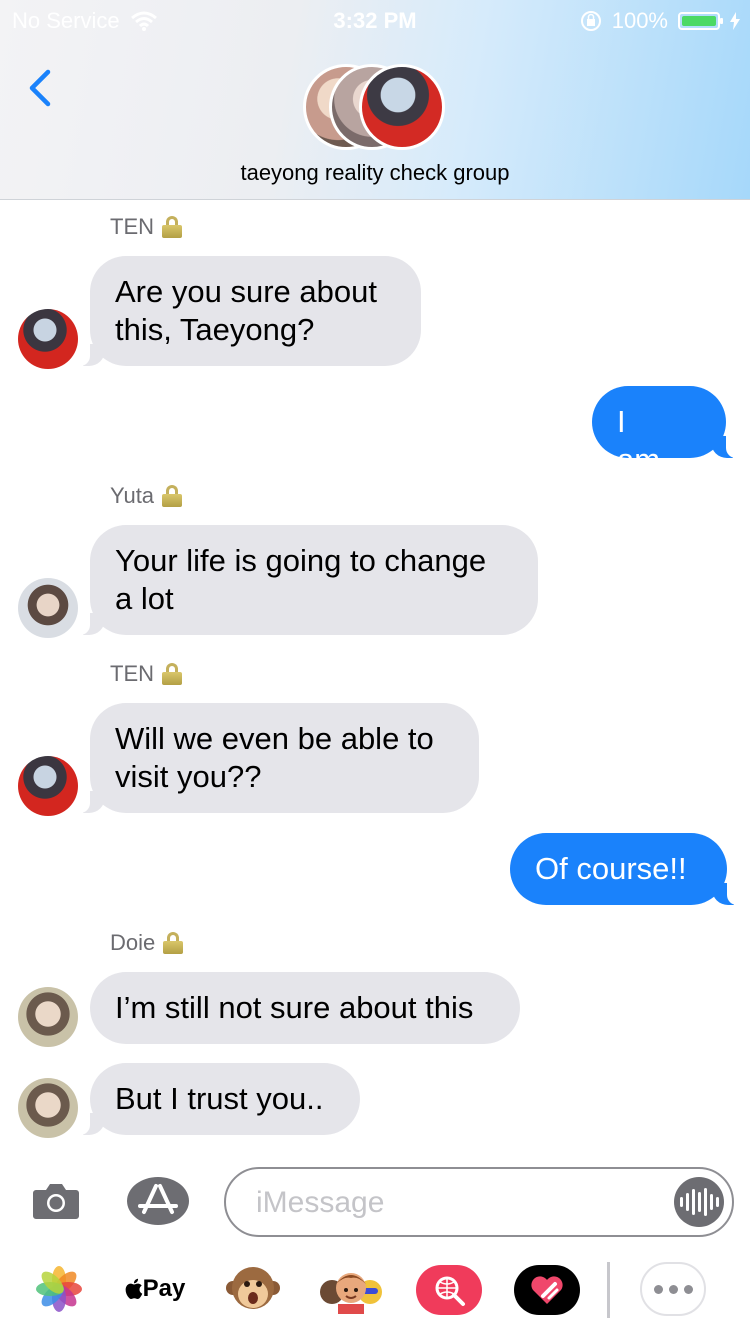 The height and width of the screenshot is (1334, 750). What do you see at coordinates (246, 291) in the screenshot?
I see `message-text-line: Are you sure about` at bounding box center [246, 291].